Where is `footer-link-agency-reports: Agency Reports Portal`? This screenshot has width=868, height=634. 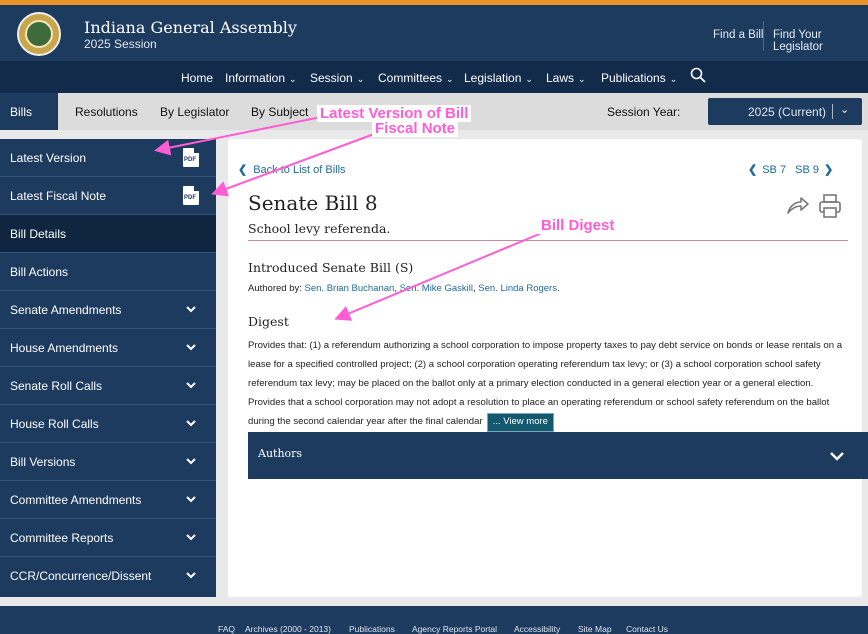 footer-link-agency-reports: Agency Reports Portal is located at coordinates (454, 629).